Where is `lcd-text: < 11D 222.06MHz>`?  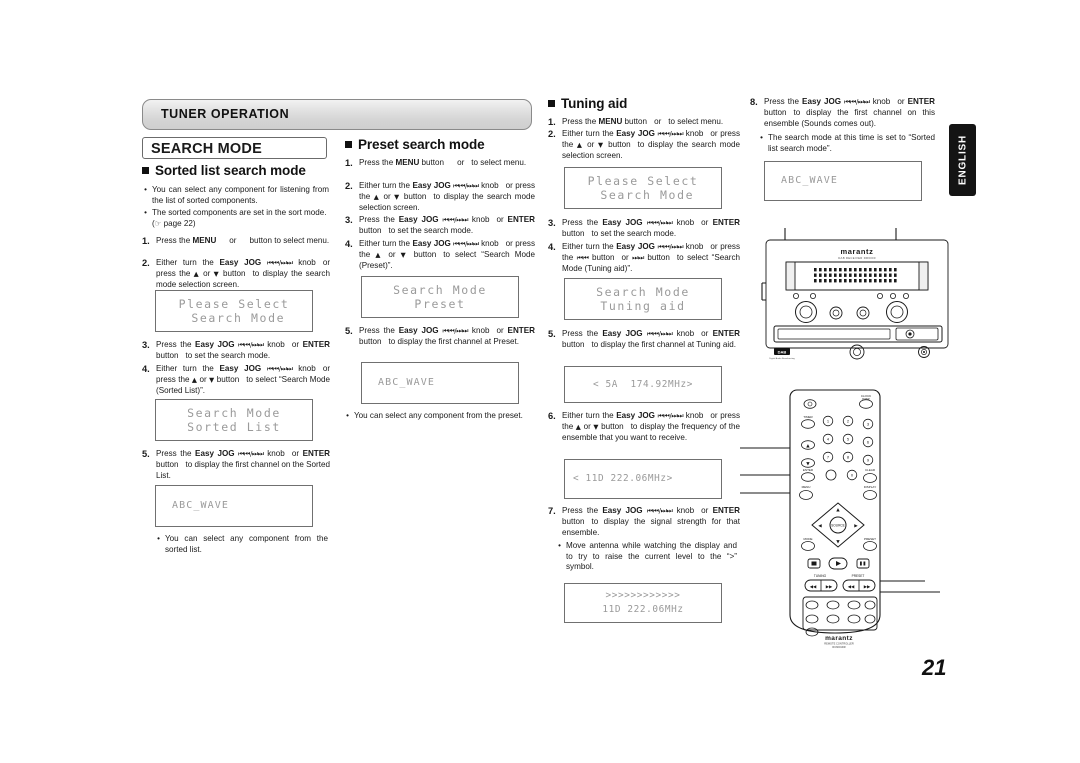
lcd-text: < 11D 222.06MHz> is located at coordinates (623, 478).